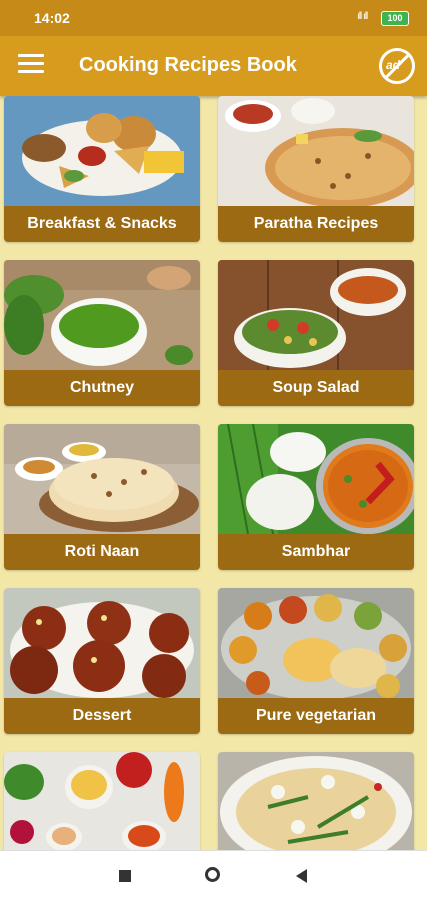 This screenshot has width=427, height=901. I want to click on hamburger-menu-icon, so click(31, 66).